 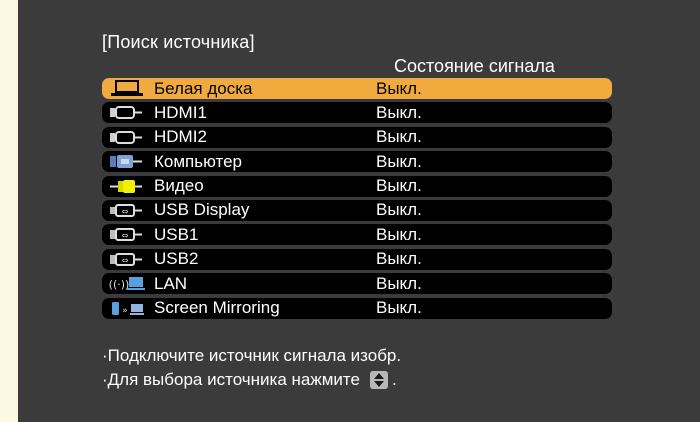 I want to click on source-row-hdmi1: HDMI1 Выкл., so click(x=357, y=113).